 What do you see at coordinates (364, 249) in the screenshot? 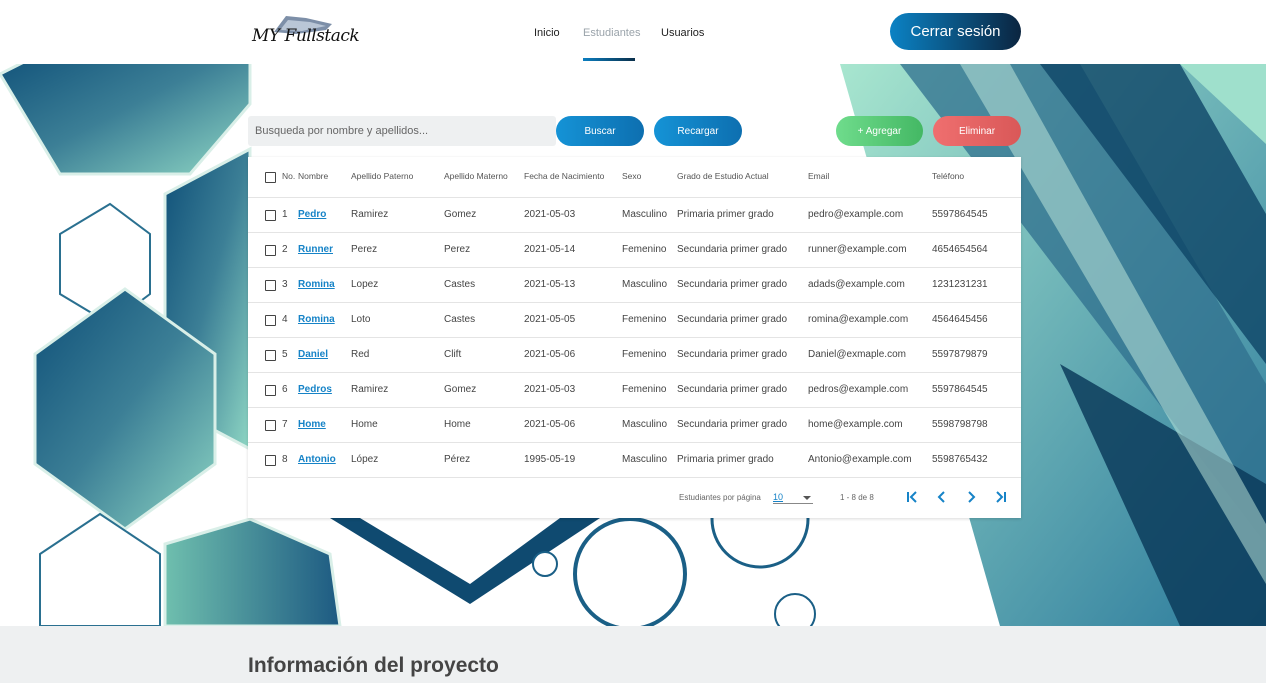
I see `row-apellido-paterno: Perez` at bounding box center [364, 249].